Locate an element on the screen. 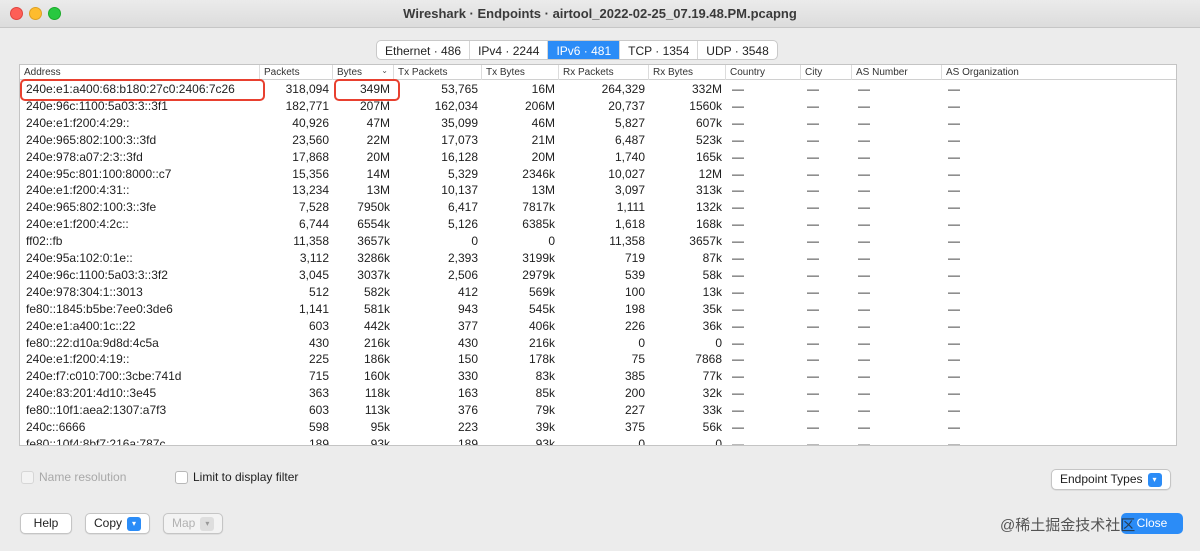 Image resolution: width=1200 pixels, height=551 pixels. cell-bytes: 3657k is located at coordinates (373, 241).